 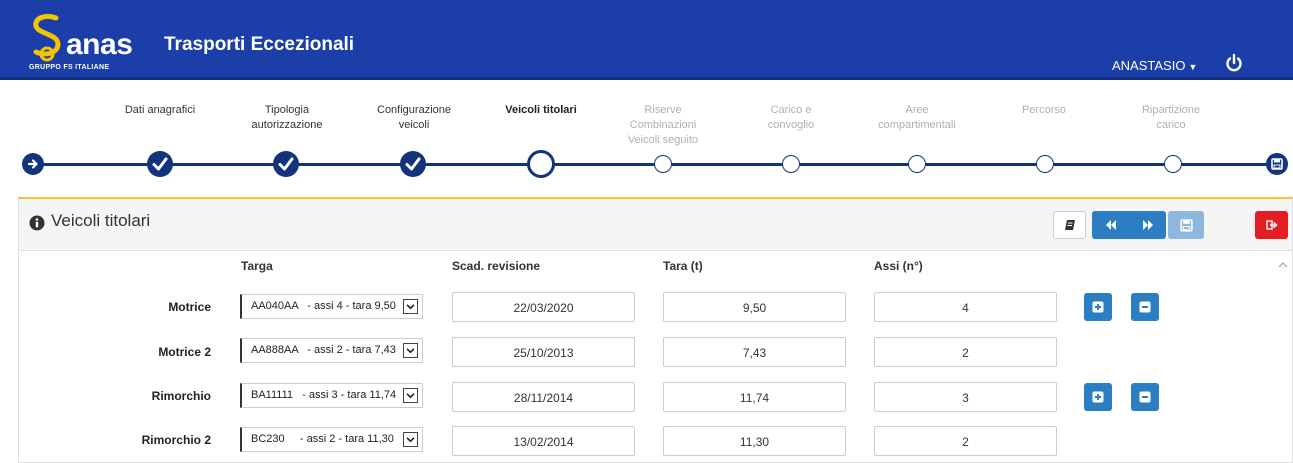 I want to click on targa-select-motrice: AA040AA - assi 4 - tara 9,50, so click(x=331, y=306).